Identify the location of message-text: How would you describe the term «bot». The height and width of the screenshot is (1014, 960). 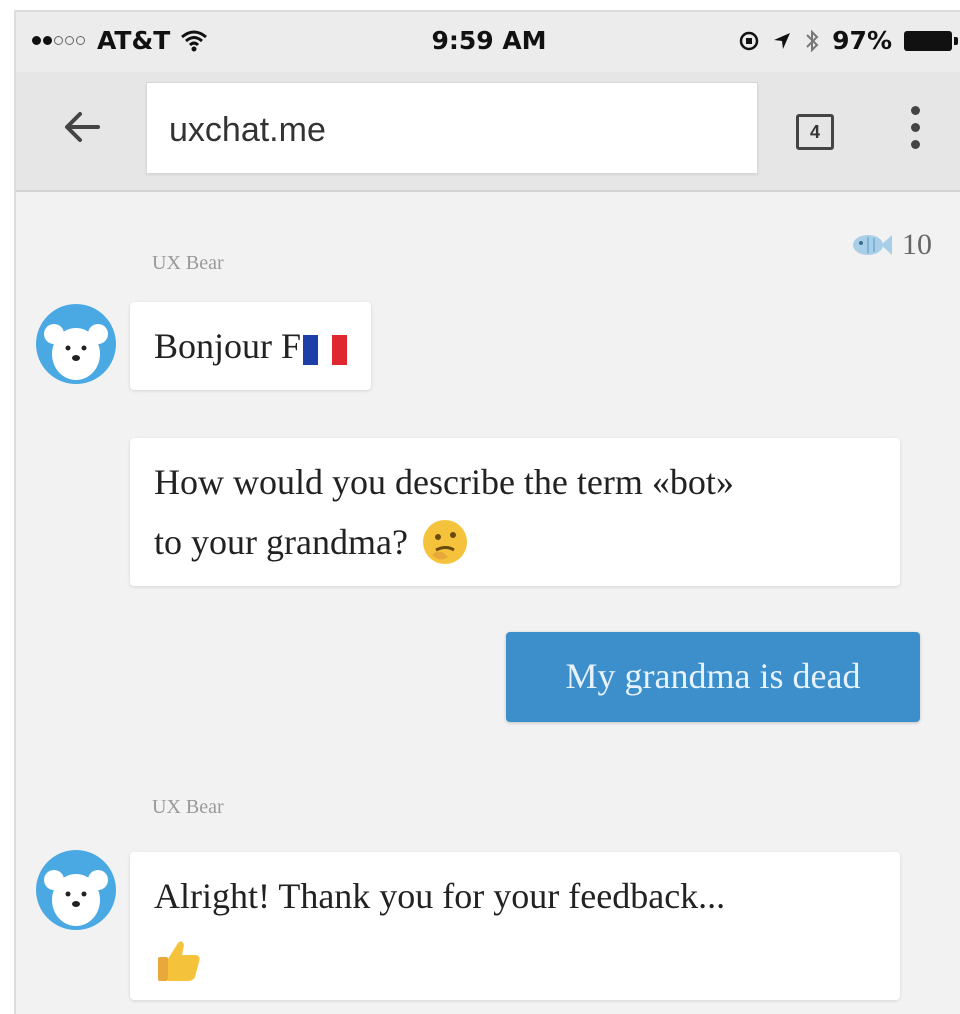
(444, 482).